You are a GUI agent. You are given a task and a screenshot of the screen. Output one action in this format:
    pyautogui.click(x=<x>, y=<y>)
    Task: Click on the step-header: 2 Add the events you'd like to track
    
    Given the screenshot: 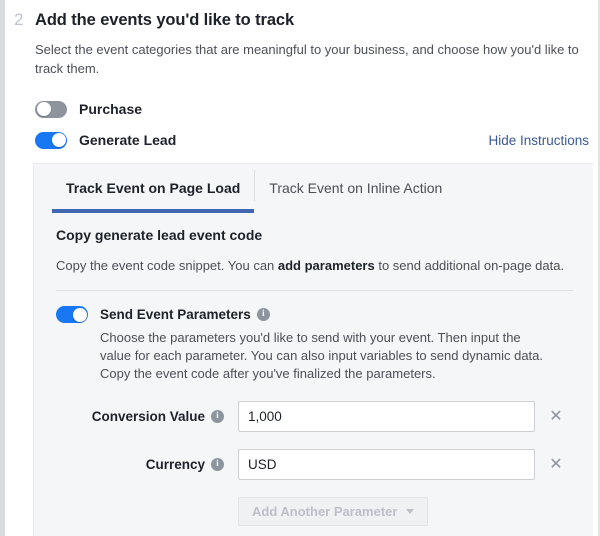 What is the action you would take?
    pyautogui.click(x=301, y=15)
    